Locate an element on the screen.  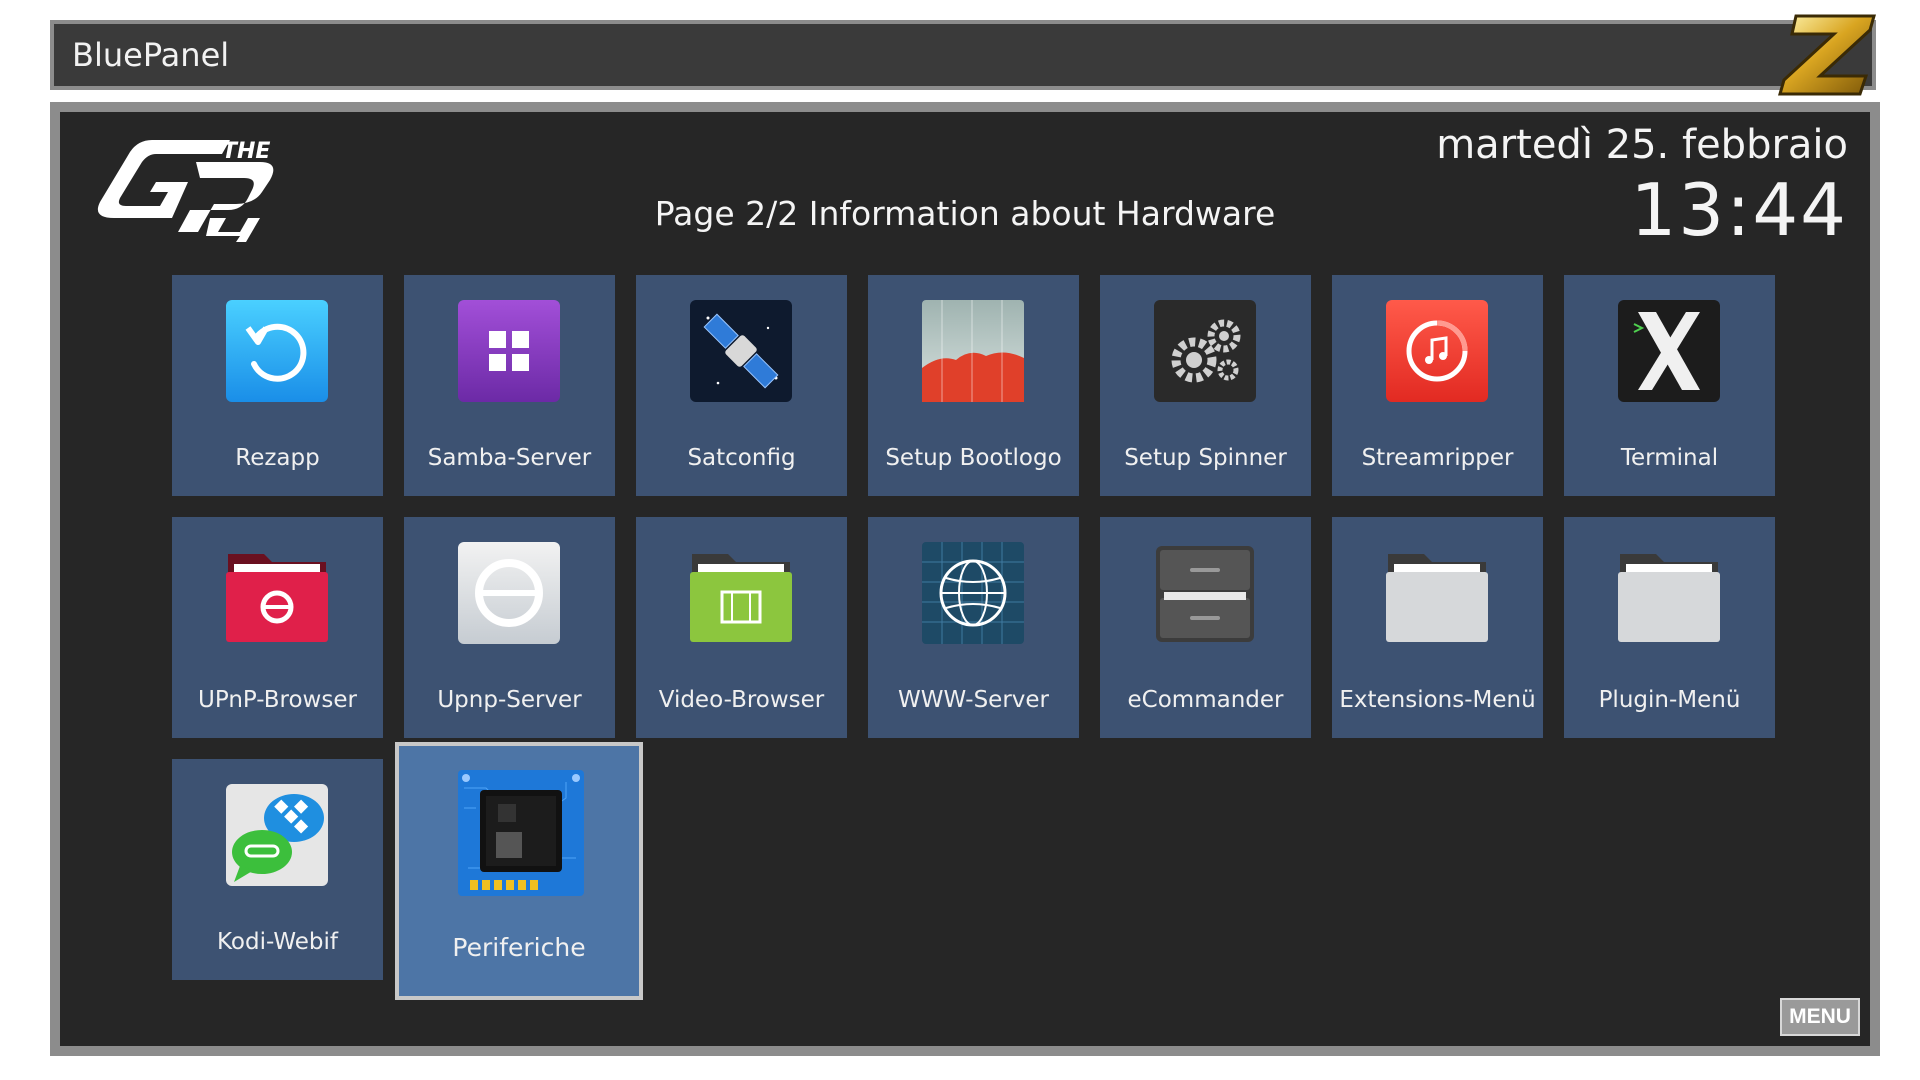
svg-text: THE is located at coordinates (246, 151).